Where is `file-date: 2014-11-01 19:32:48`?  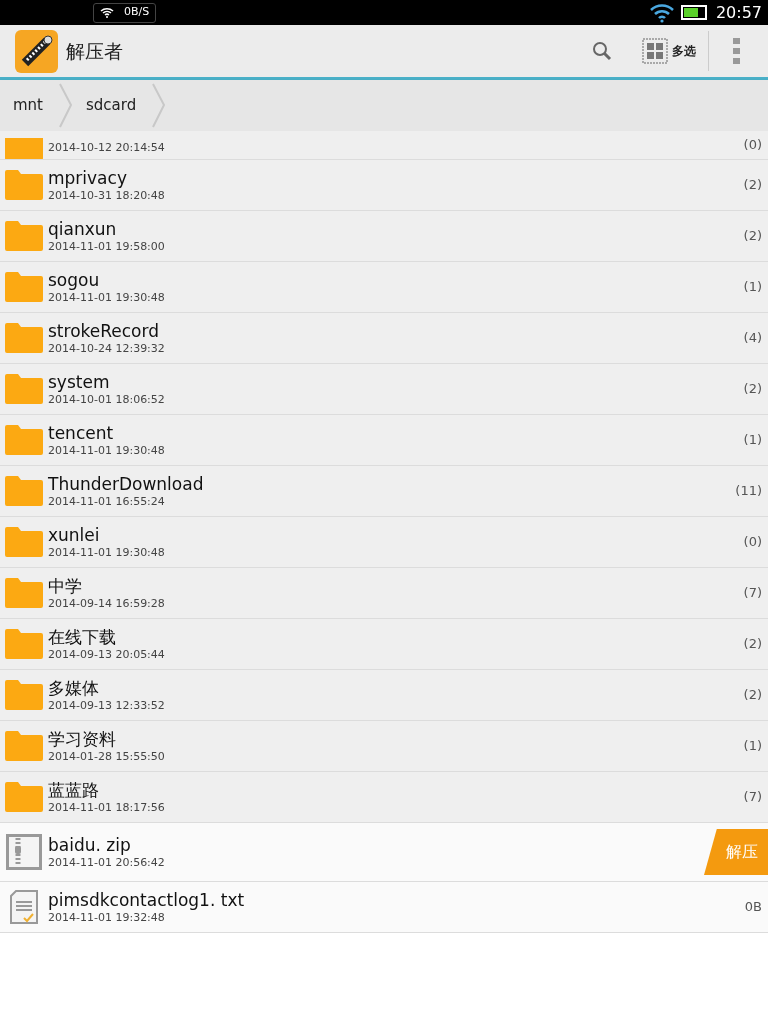
file-date: 2014-11-01 19:32:48 is located at coordinates (107, 917).